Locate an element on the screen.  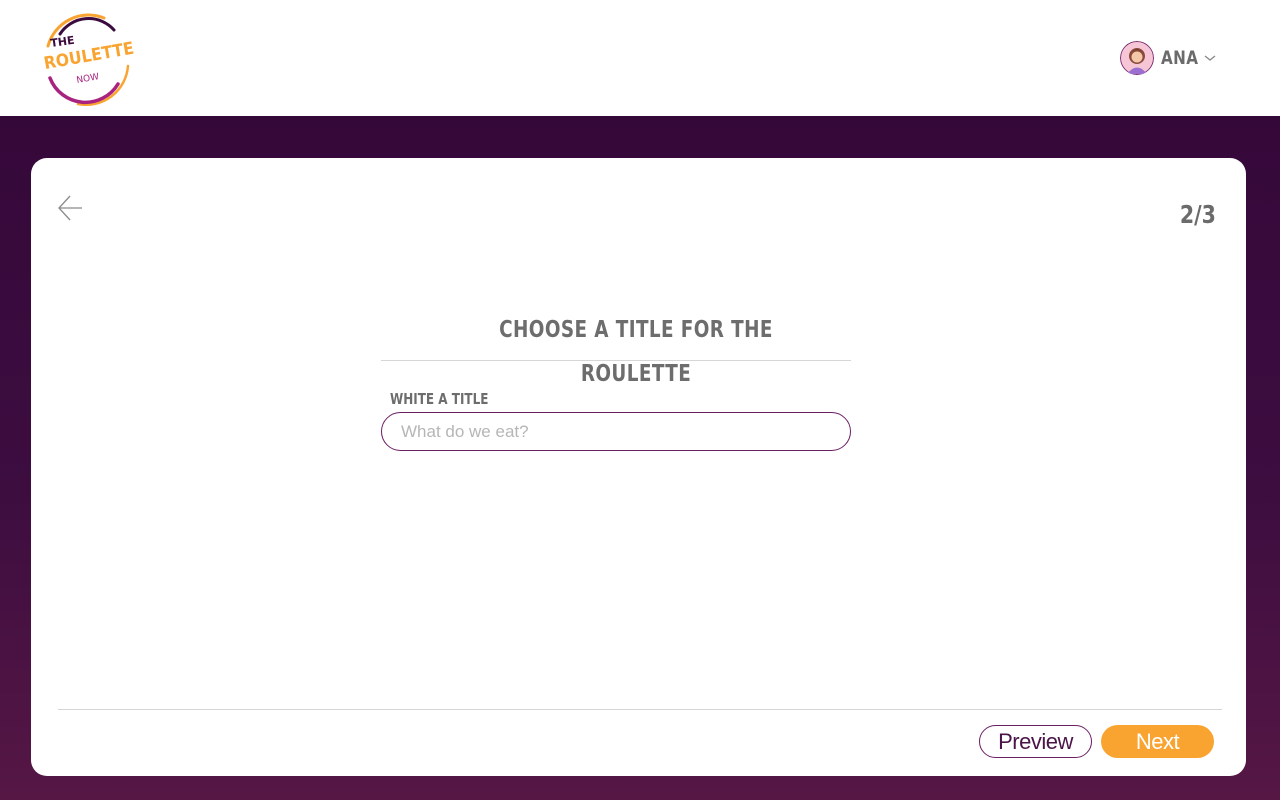
chevron-down-icon is located at coordinates (1210, 58).